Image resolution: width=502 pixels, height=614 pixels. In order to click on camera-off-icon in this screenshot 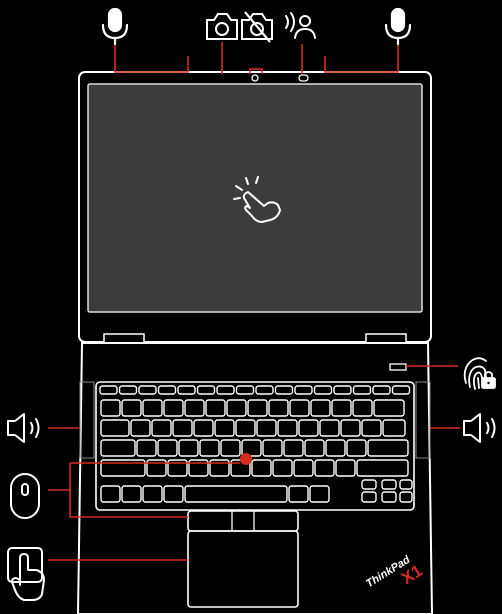, I will do `click(257, 27)`.